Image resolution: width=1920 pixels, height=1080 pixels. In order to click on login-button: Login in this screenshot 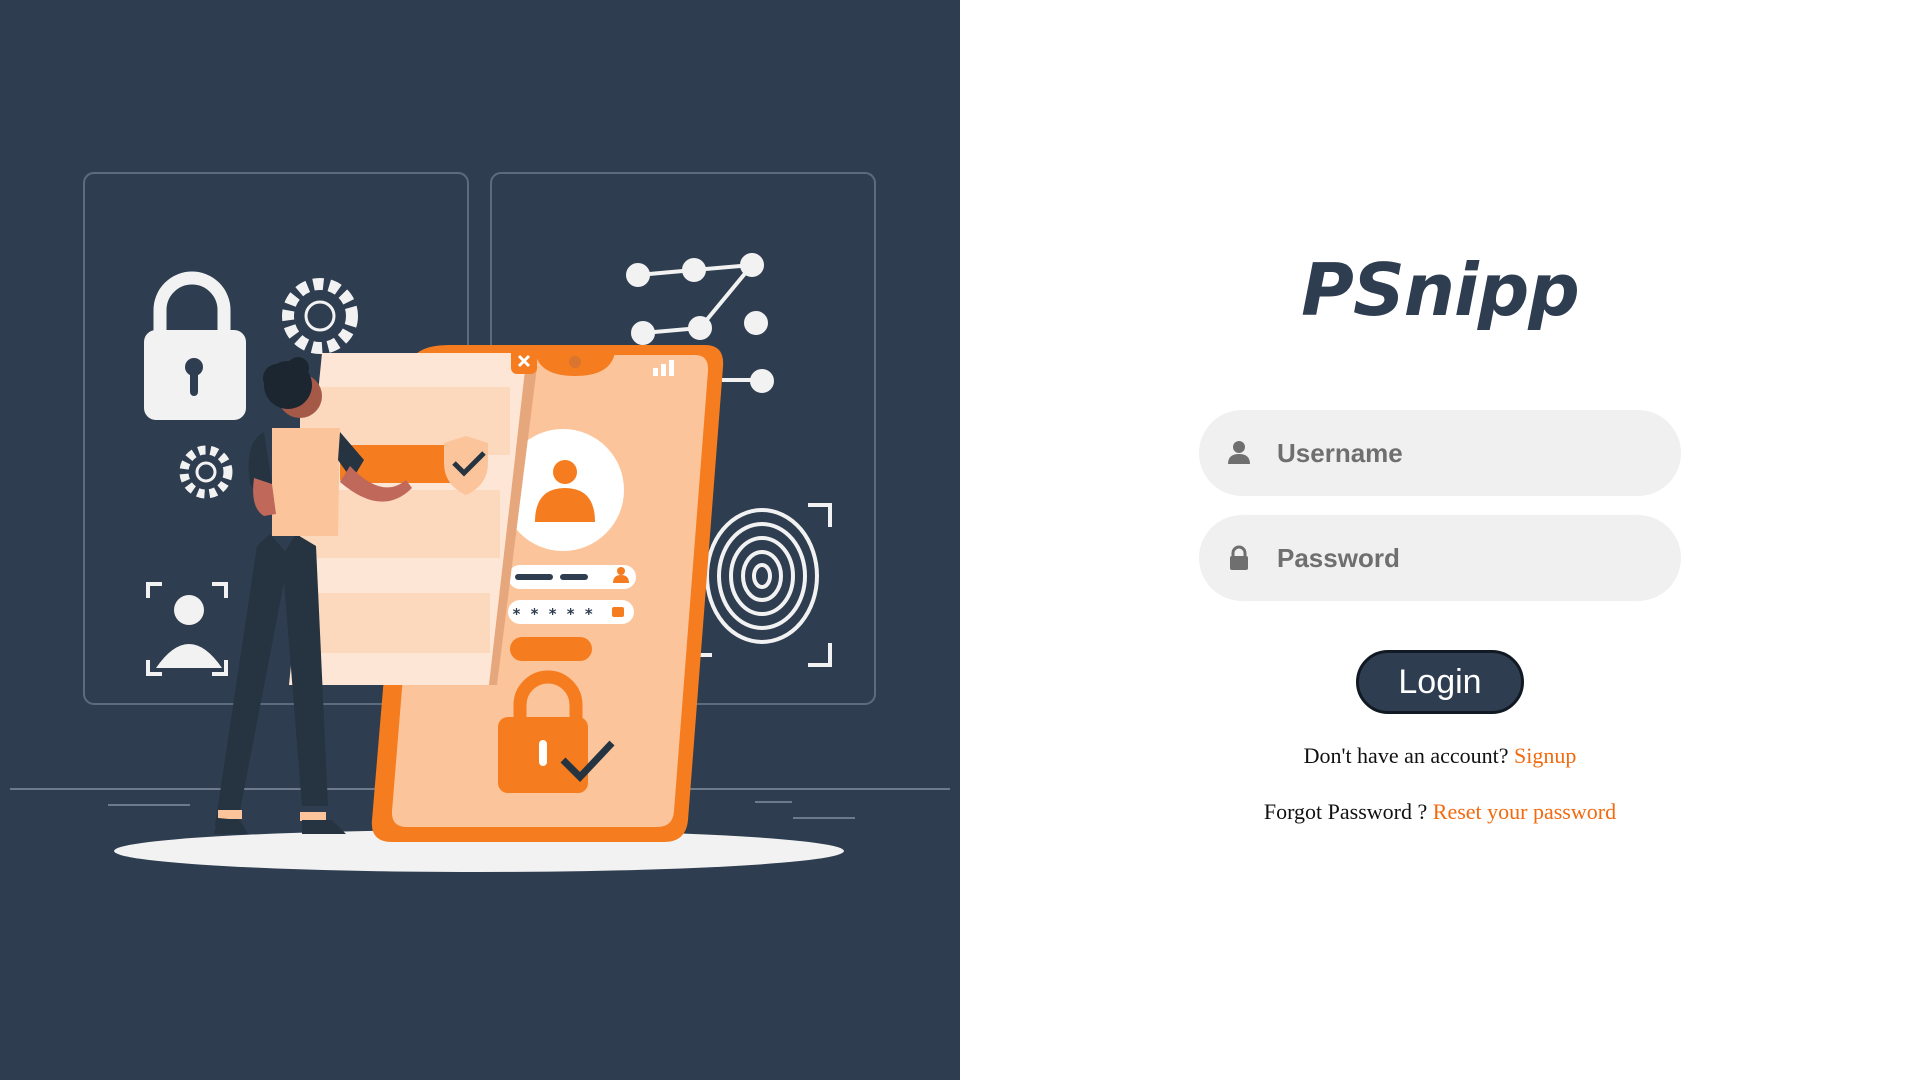, I will do `click(1440, 682)`.